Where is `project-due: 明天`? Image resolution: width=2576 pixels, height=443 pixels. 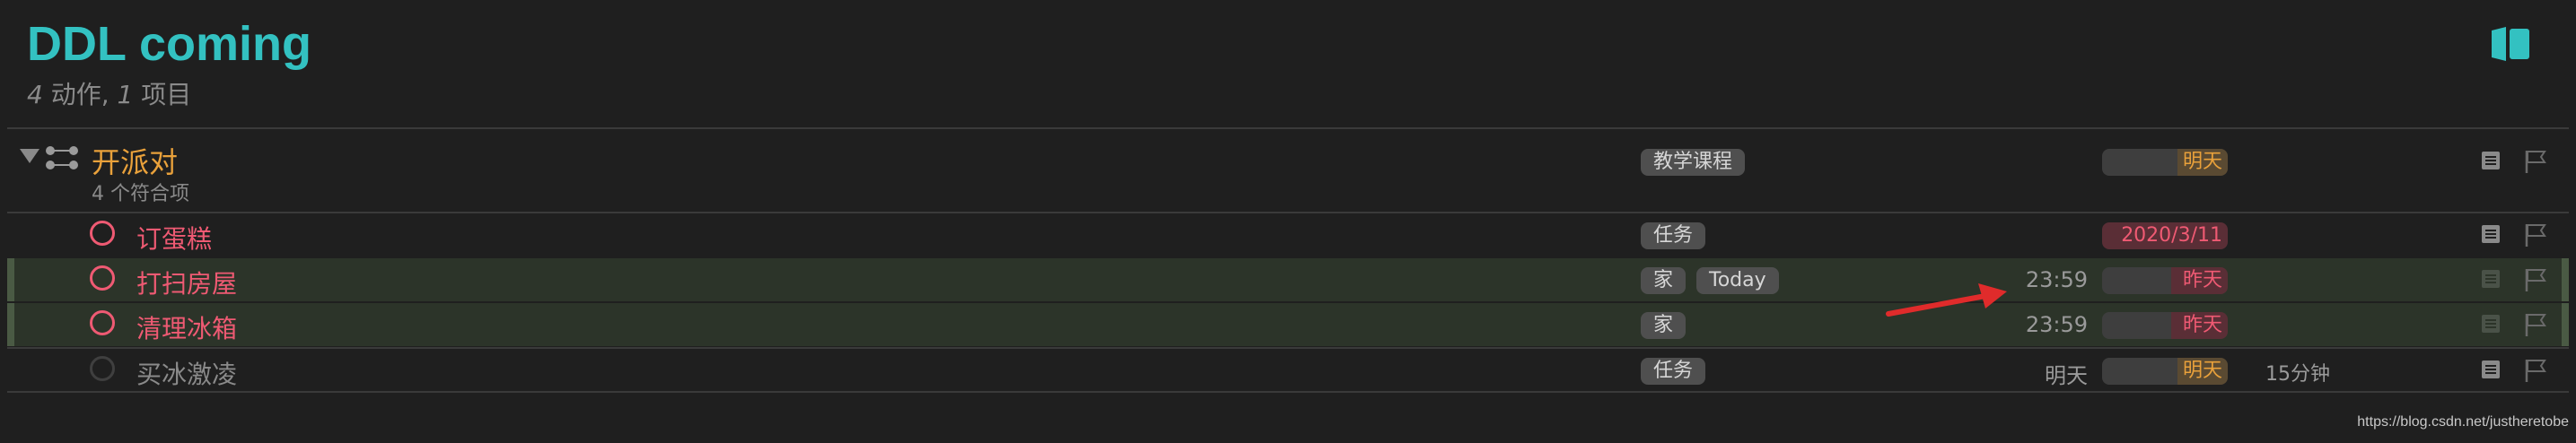 project-due: 明天 is located at coordinates (2165, 163).